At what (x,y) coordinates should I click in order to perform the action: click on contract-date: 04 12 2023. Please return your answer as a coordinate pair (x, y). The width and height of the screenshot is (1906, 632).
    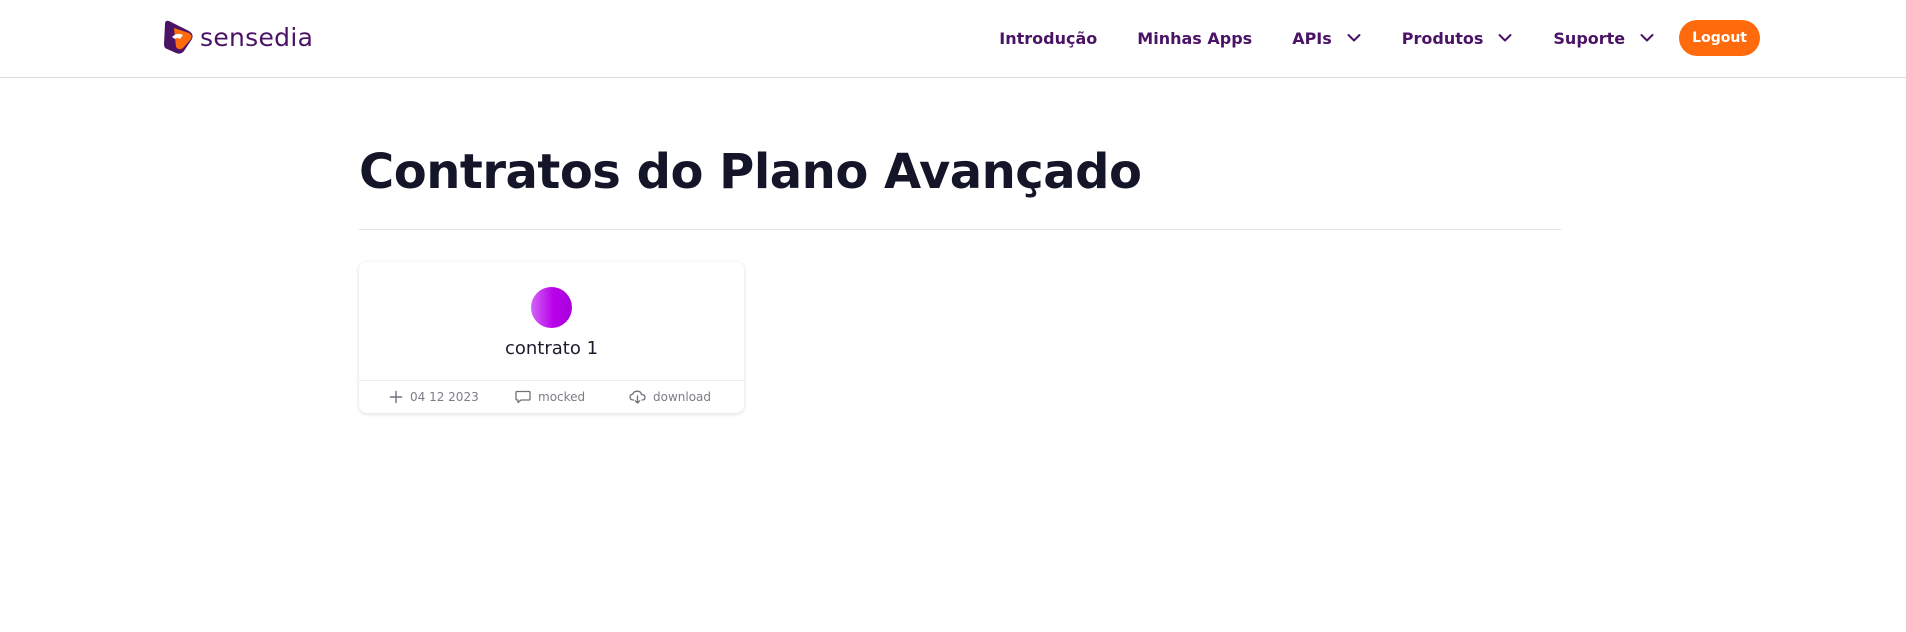
    Looking at the image, I should click on (434, 397).